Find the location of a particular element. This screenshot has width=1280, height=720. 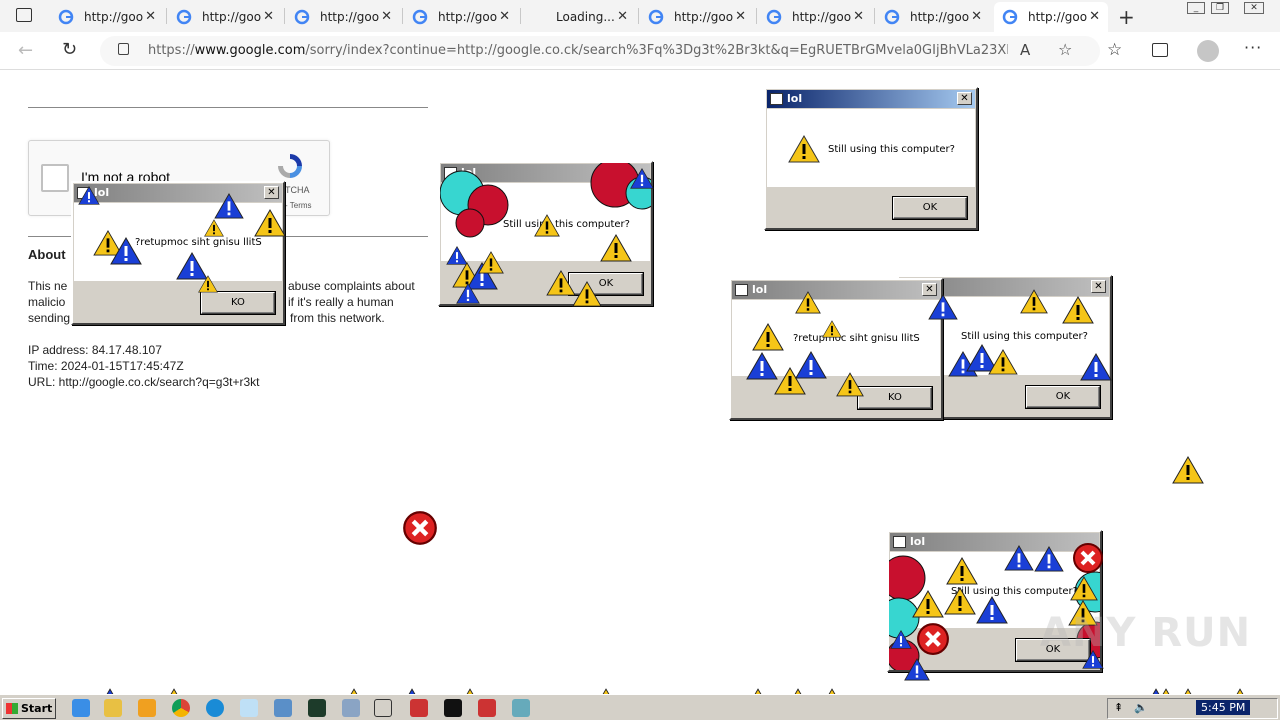

profile-avatar is located at coordinates (1208, 51).